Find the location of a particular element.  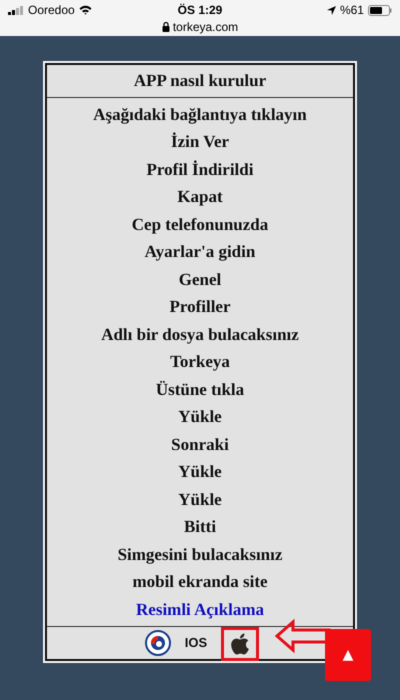

clock-time: ÖS 1:29 is located at coordinates (200, 10).